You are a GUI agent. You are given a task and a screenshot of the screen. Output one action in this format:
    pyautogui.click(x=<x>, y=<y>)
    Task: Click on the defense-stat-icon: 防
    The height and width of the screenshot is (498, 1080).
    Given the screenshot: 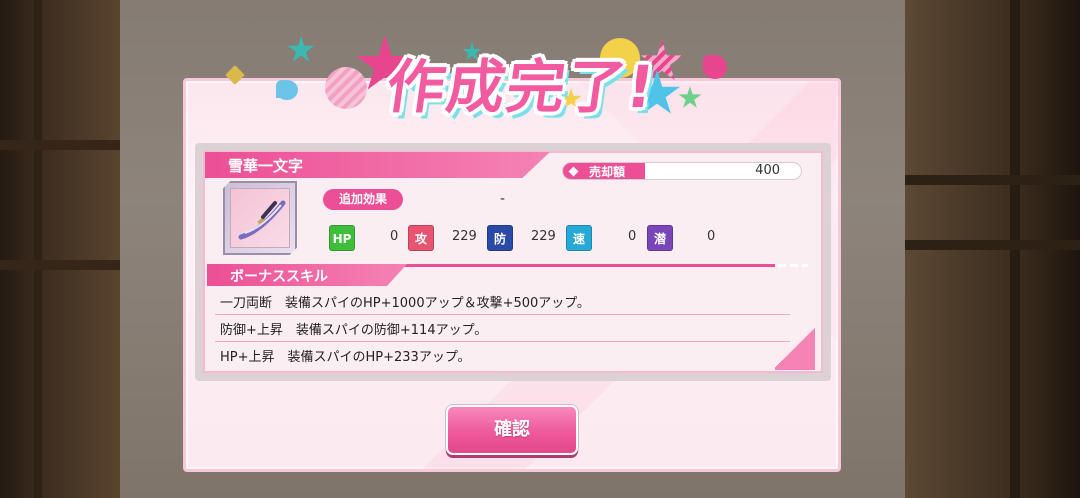 What is the action you would take?
    pyautogui.click(x=500, y=238)
    